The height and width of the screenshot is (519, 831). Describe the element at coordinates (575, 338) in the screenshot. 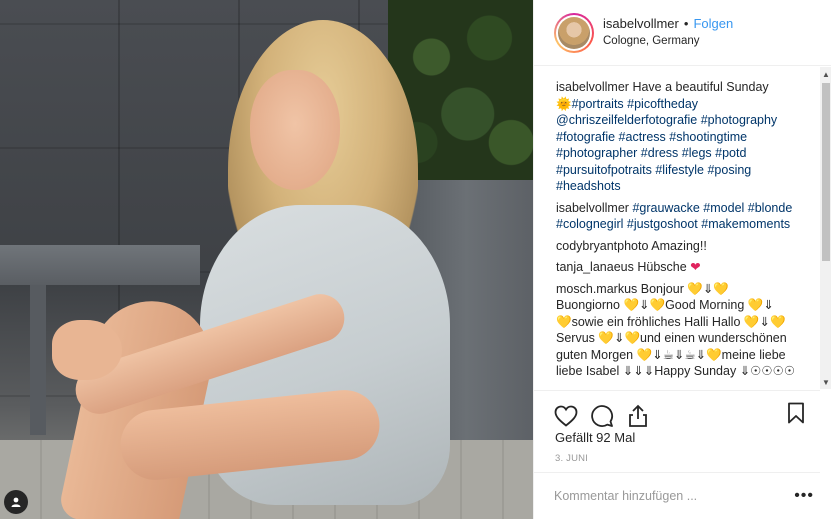

I see `comment-text: Servus` at that location.